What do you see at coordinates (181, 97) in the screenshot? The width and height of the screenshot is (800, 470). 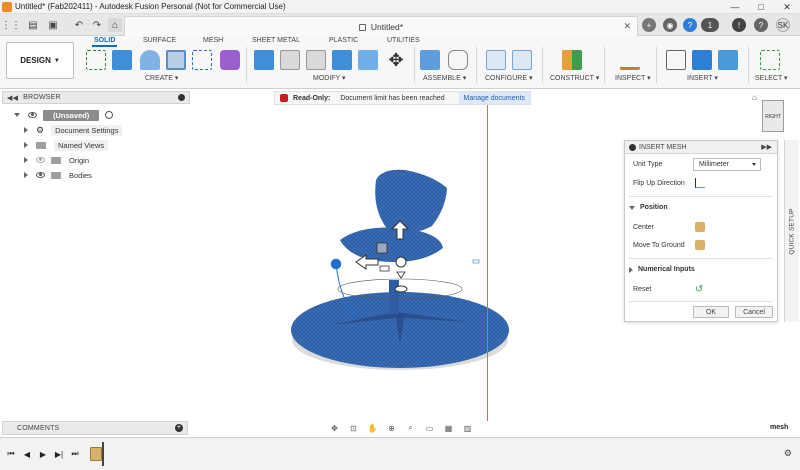 I see `pin-icon` at bounding box center [181, 97].